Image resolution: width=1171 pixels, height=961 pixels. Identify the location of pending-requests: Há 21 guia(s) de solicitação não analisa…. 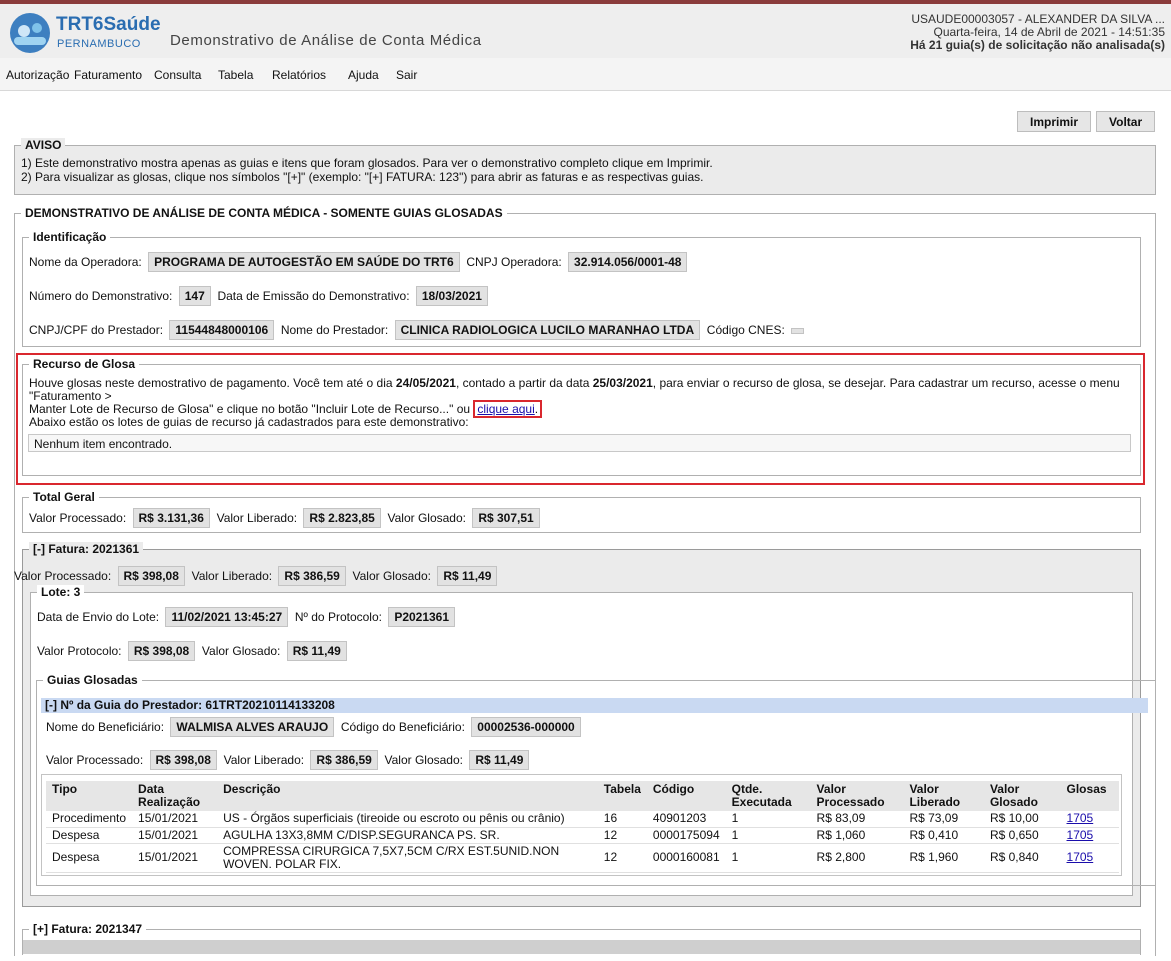
(1037, 45).